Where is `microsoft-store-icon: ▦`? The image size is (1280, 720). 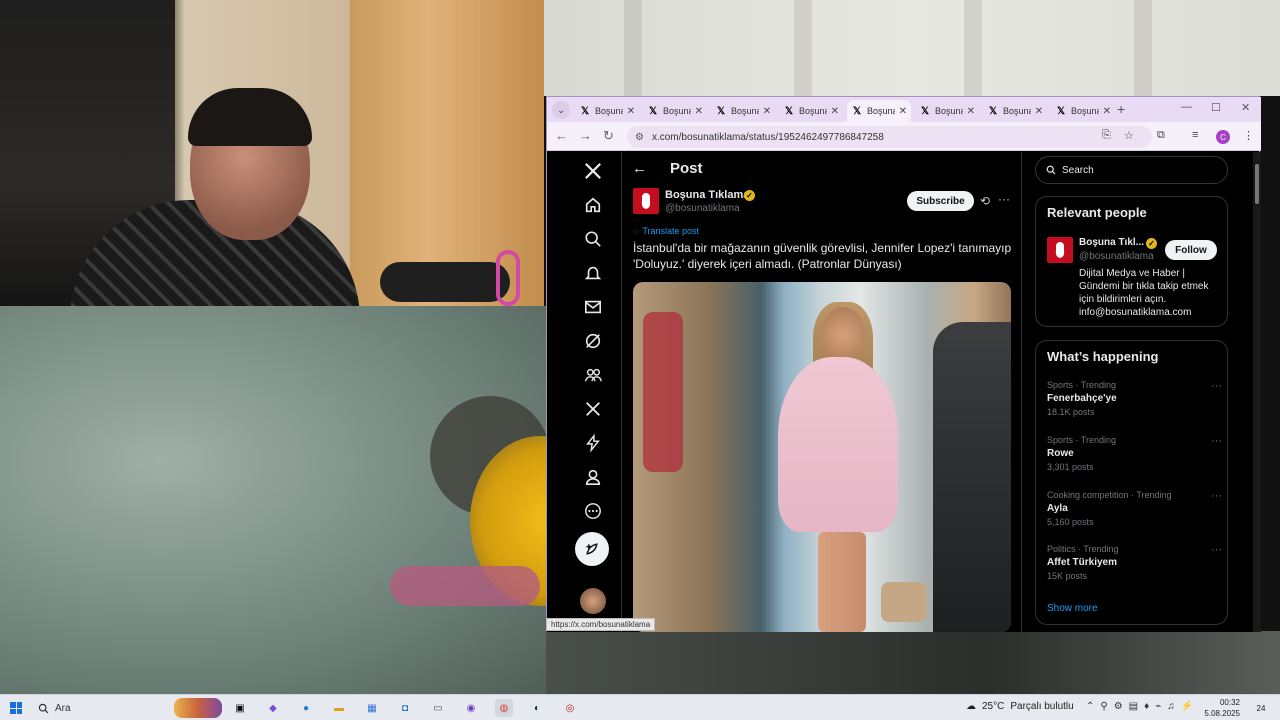 microsoft-store-icon: ▦ is located at coordinates (372, 708).